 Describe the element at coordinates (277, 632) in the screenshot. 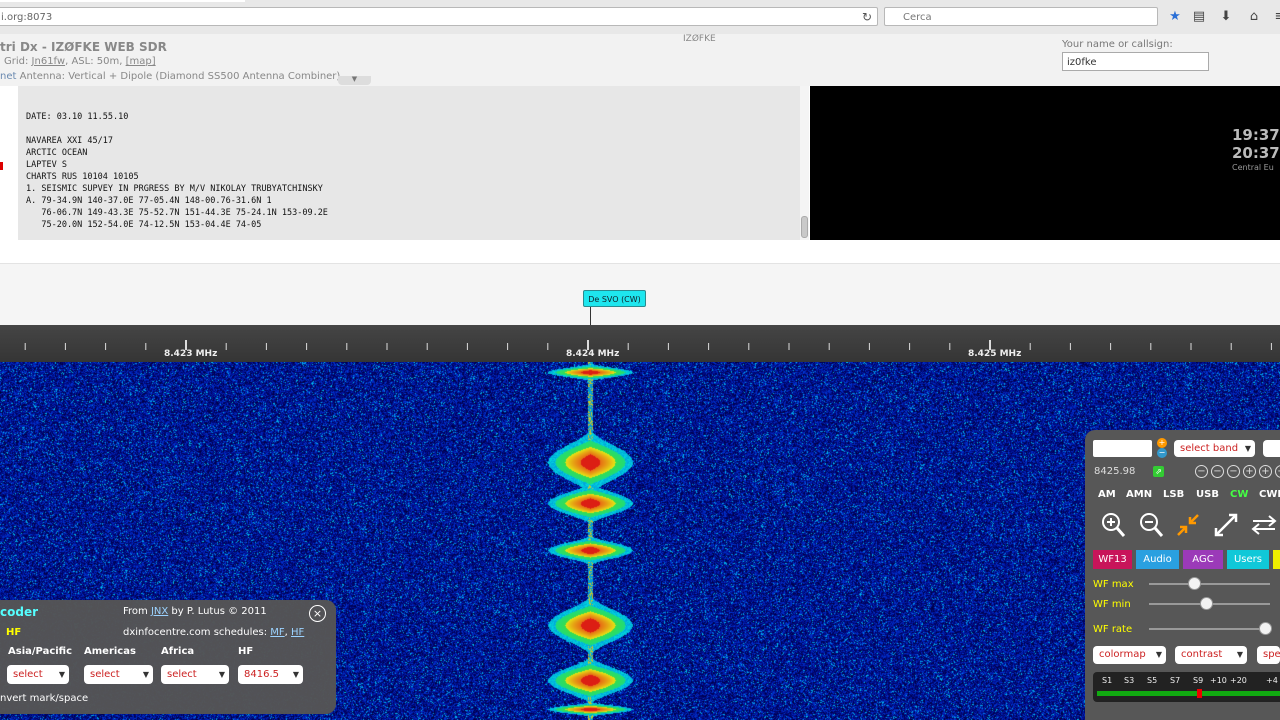

I see `mf-schedule-link: MF` at that location.